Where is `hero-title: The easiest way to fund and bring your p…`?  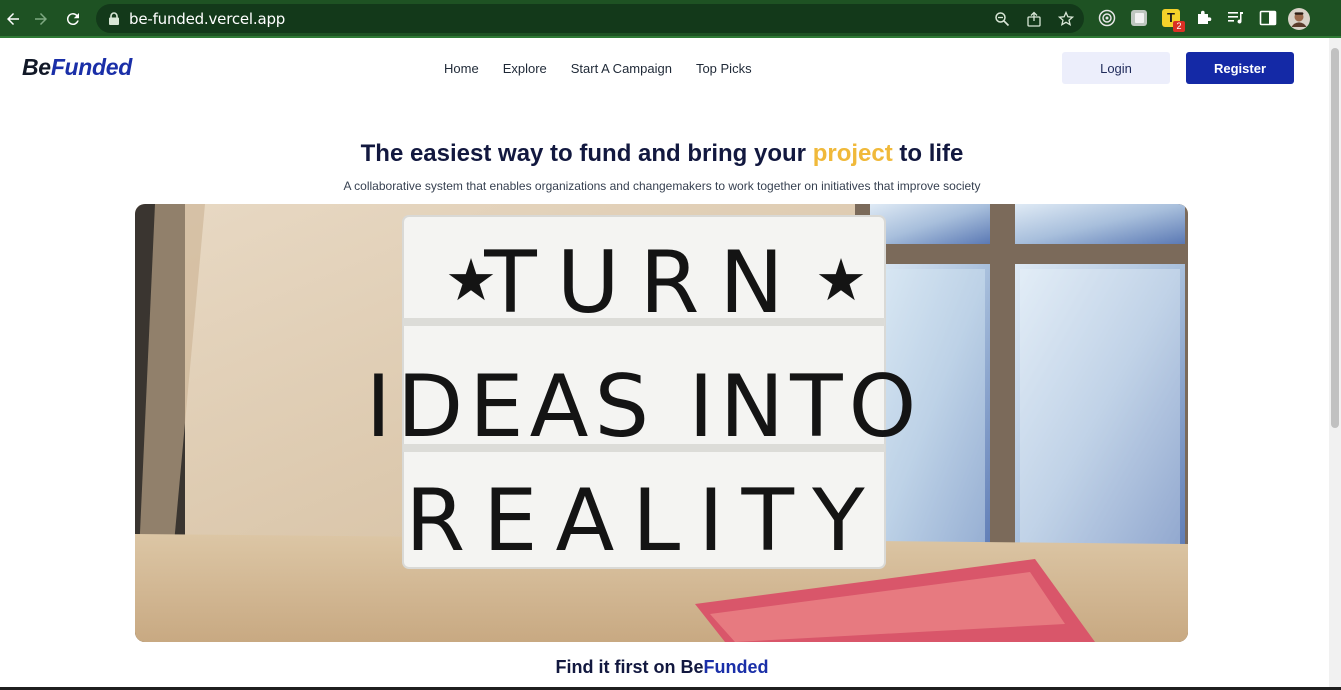 hero-title: The easiest way to fund and bring your p… is located at coordinates (662, 154).